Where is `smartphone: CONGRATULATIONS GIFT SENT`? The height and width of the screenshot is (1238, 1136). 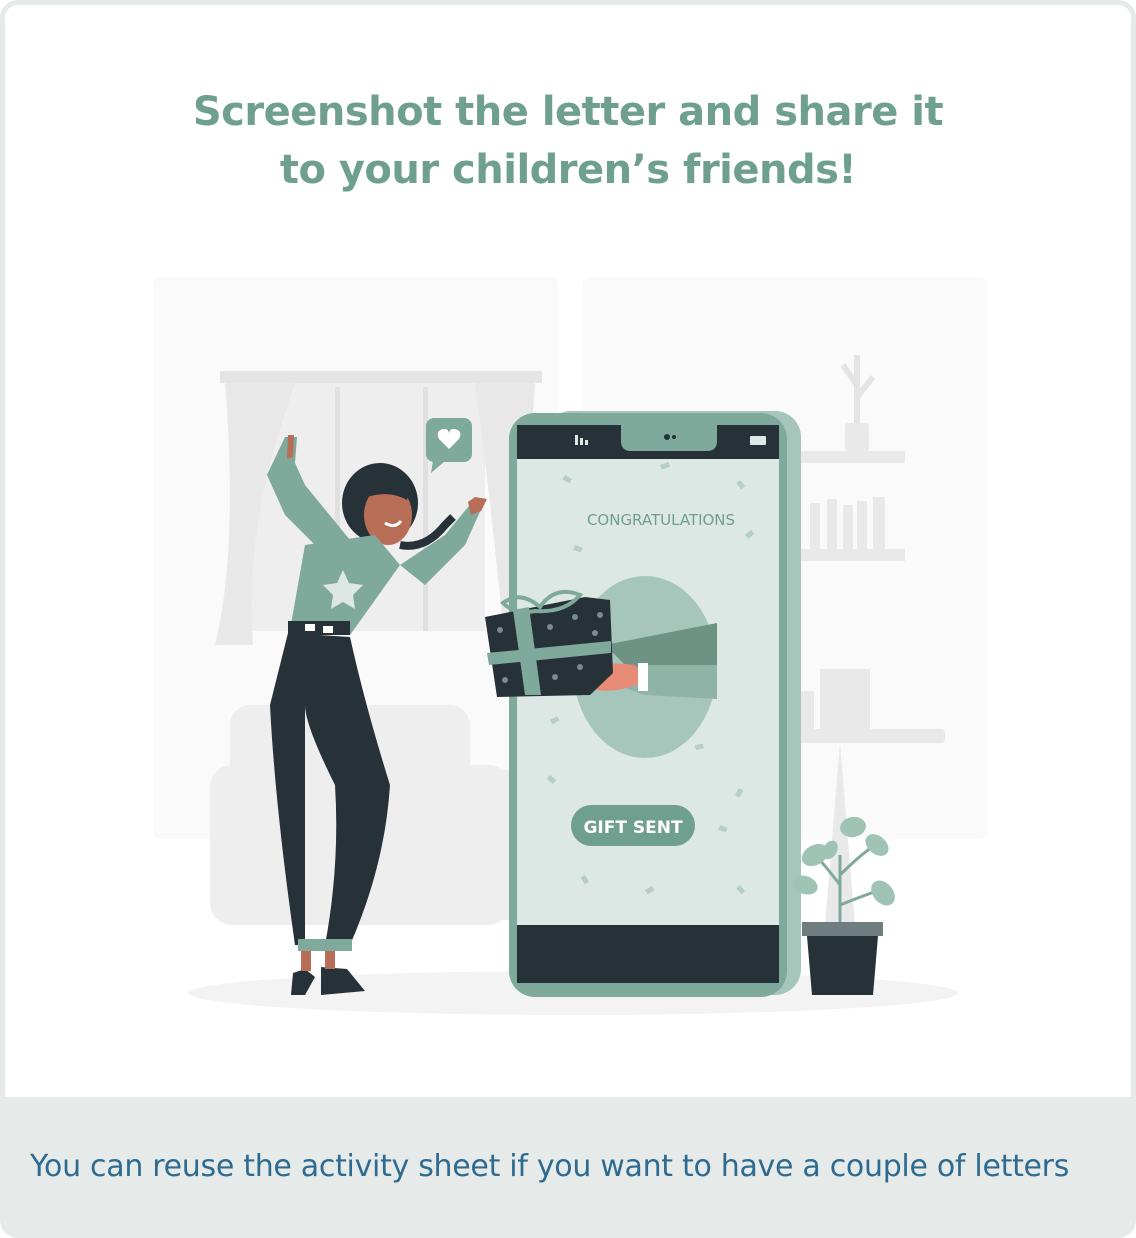
smartphone: CONGRATULATIONS GIFT SENT is located at coordinates (655, 704).